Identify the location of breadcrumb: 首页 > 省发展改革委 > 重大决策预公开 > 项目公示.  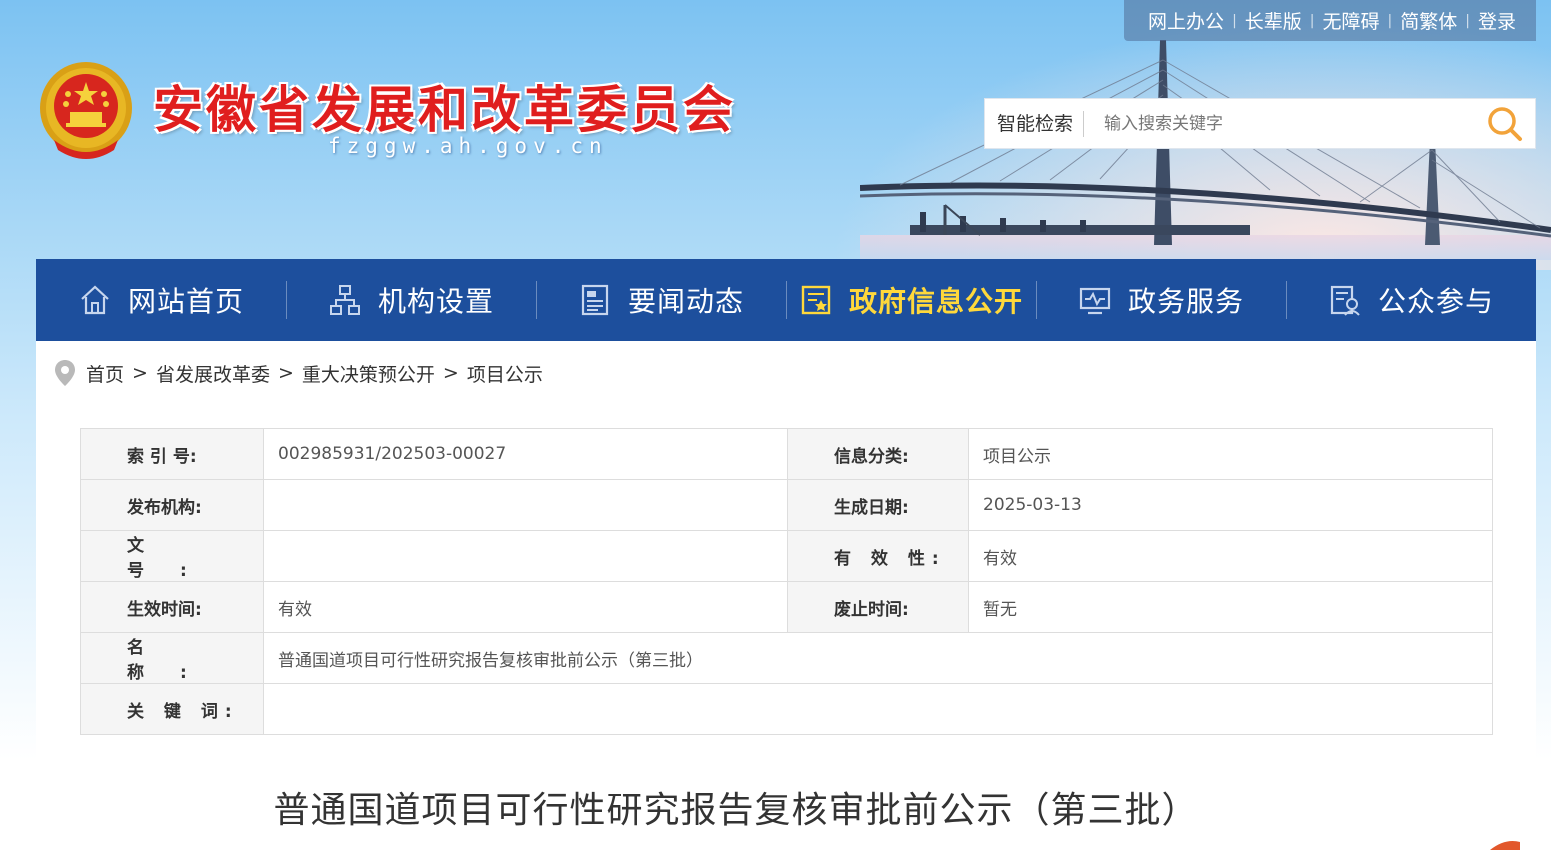
(298, 373).